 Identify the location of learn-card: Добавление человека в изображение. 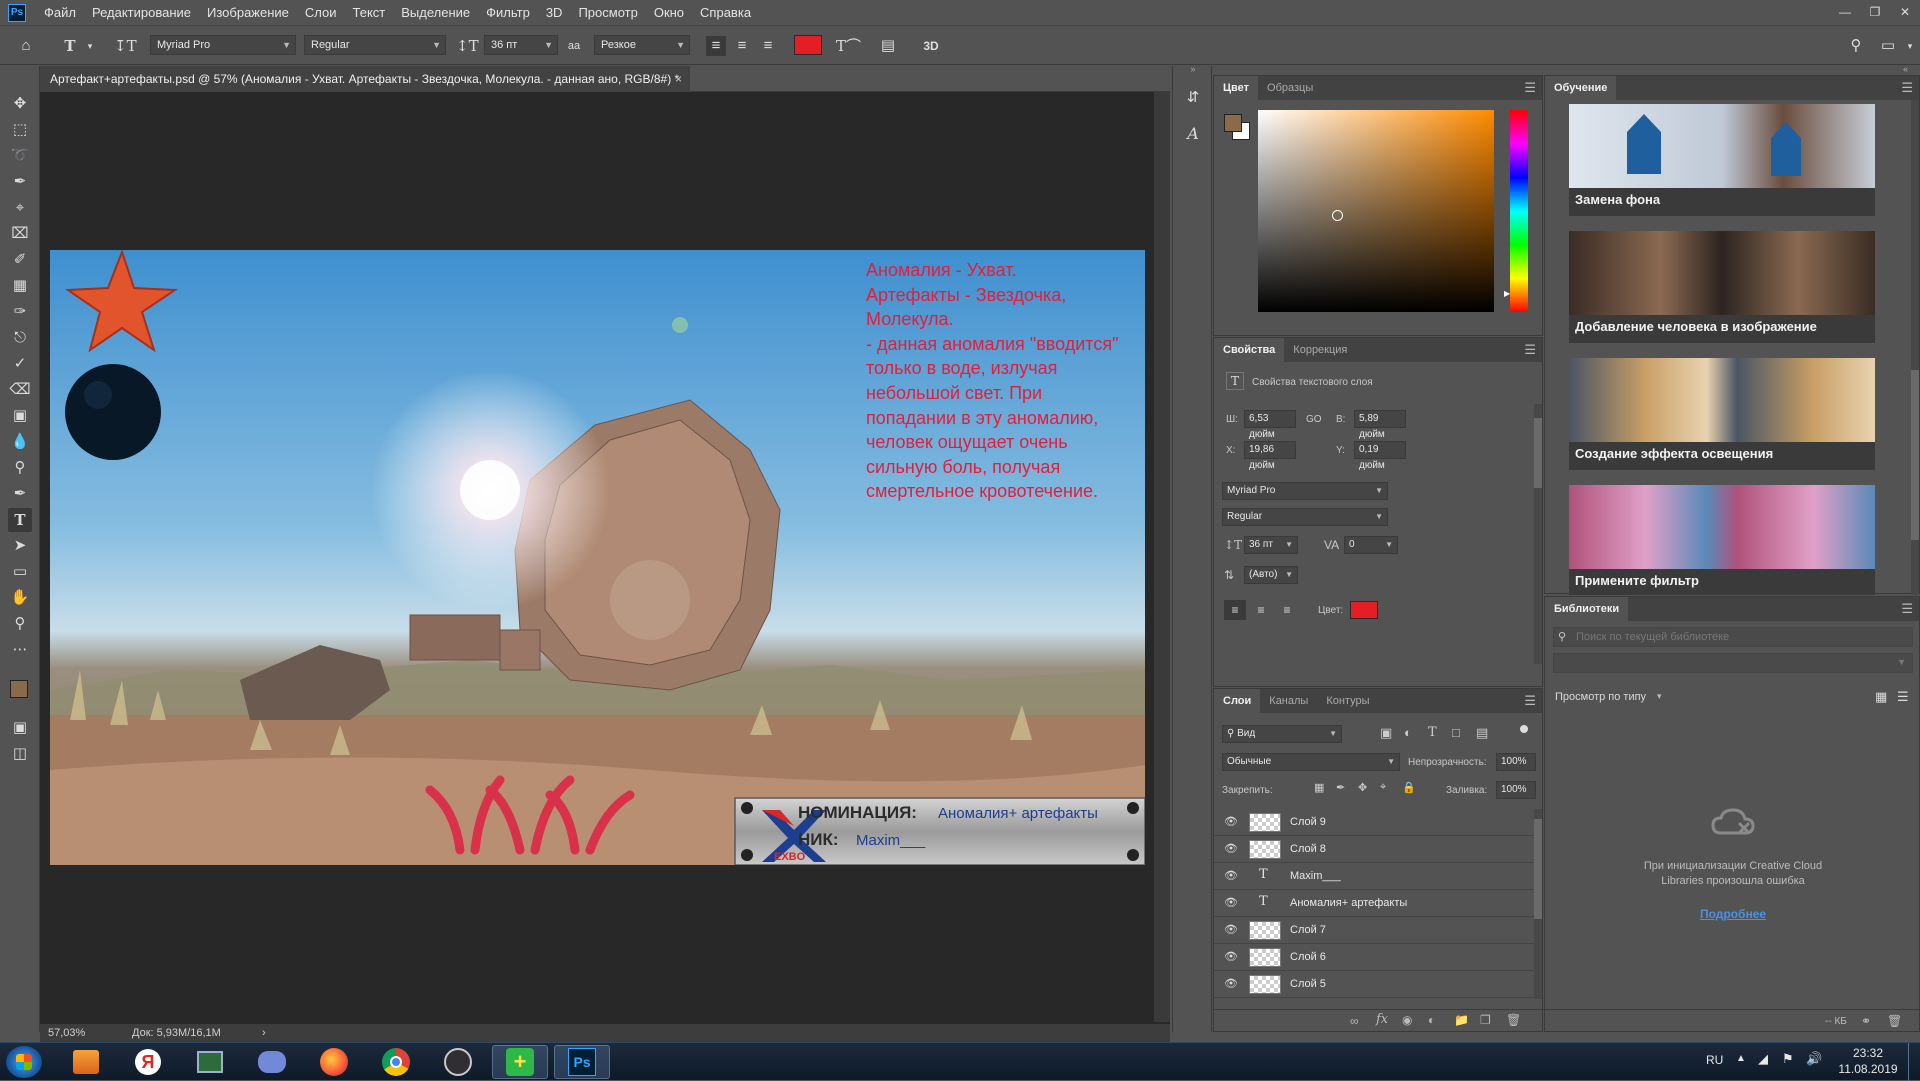
(1722, 287).